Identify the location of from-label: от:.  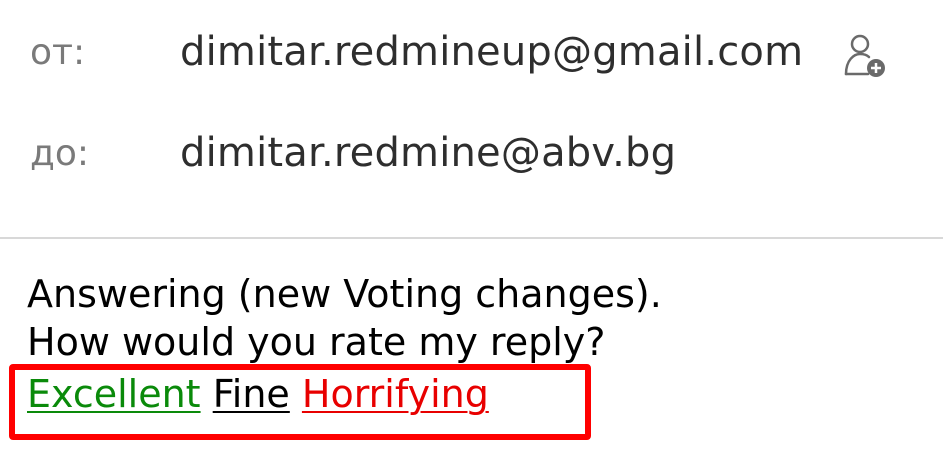
(58, 52).